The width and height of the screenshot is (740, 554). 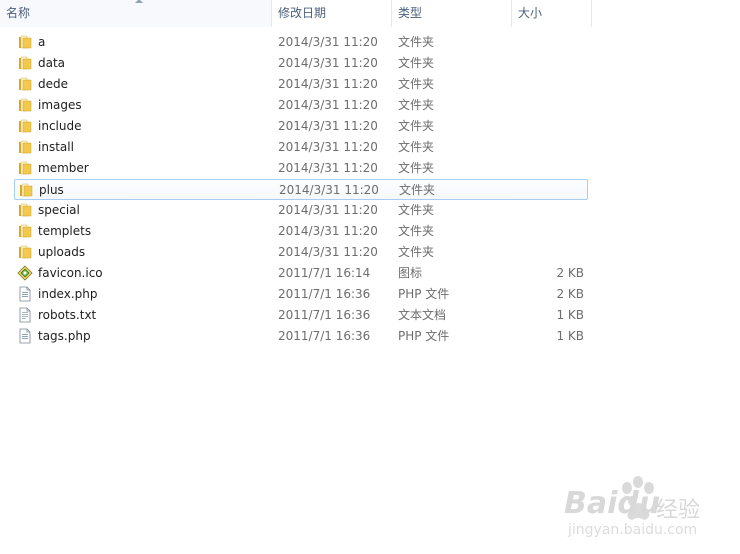 I want to click on file-row: data 2014/3/31 11:20 文件夹, so click(x=301, y=63).